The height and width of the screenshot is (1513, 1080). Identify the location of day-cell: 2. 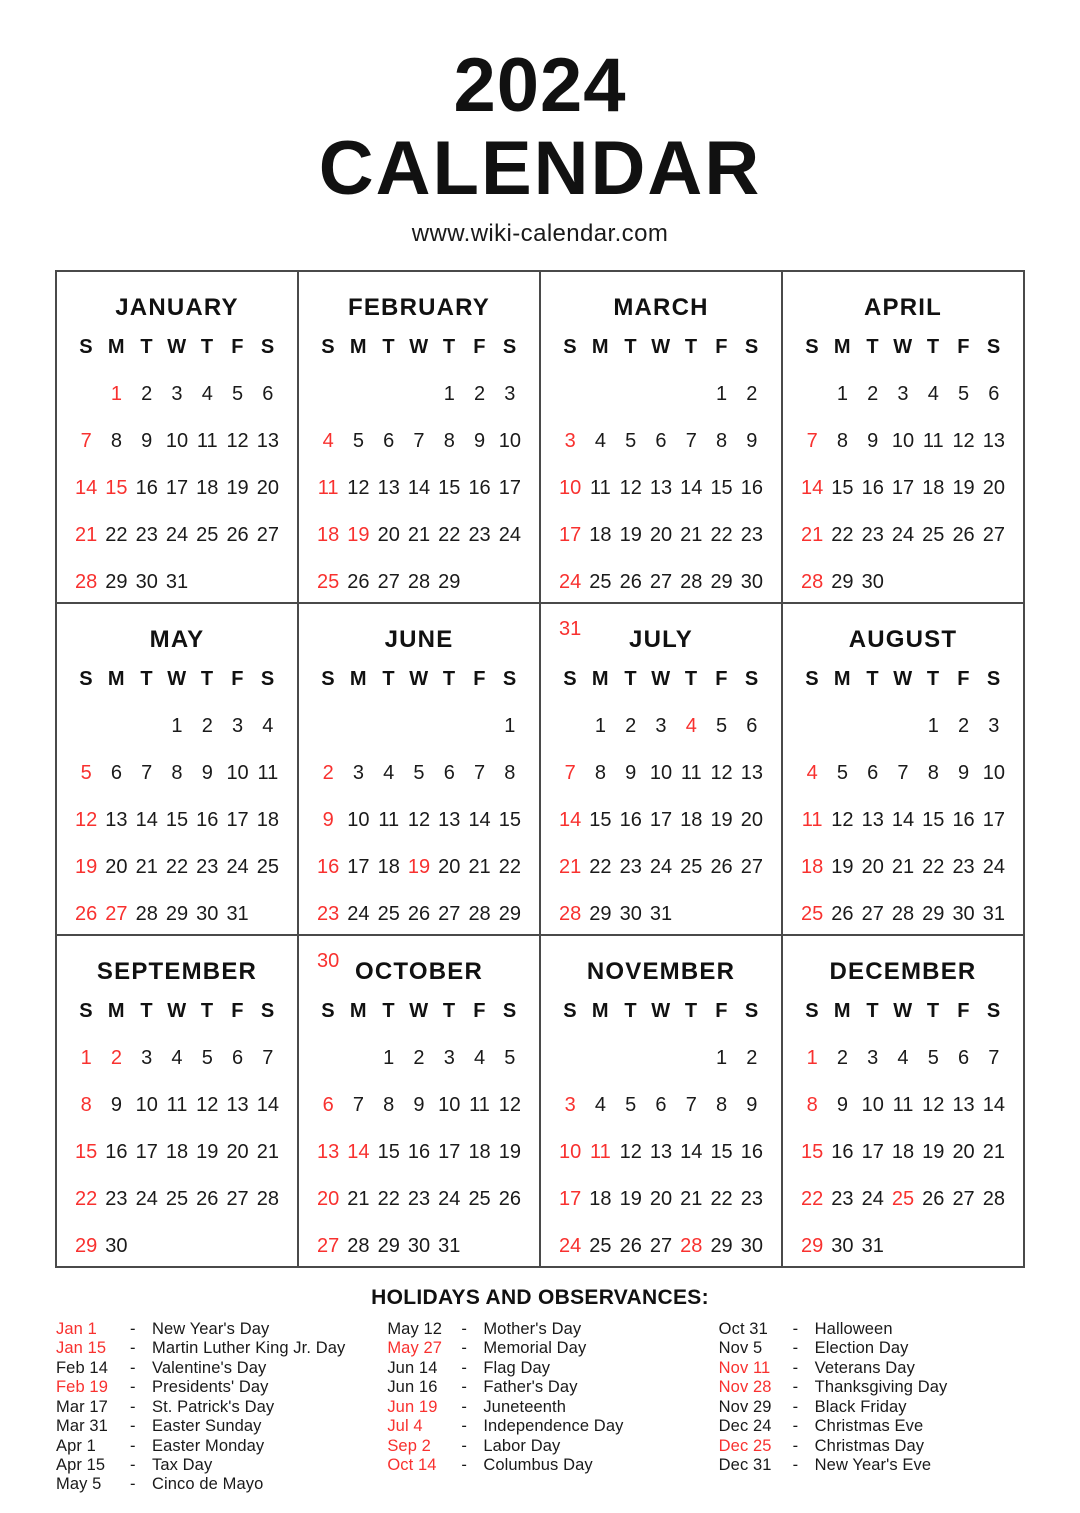
(752, 394).